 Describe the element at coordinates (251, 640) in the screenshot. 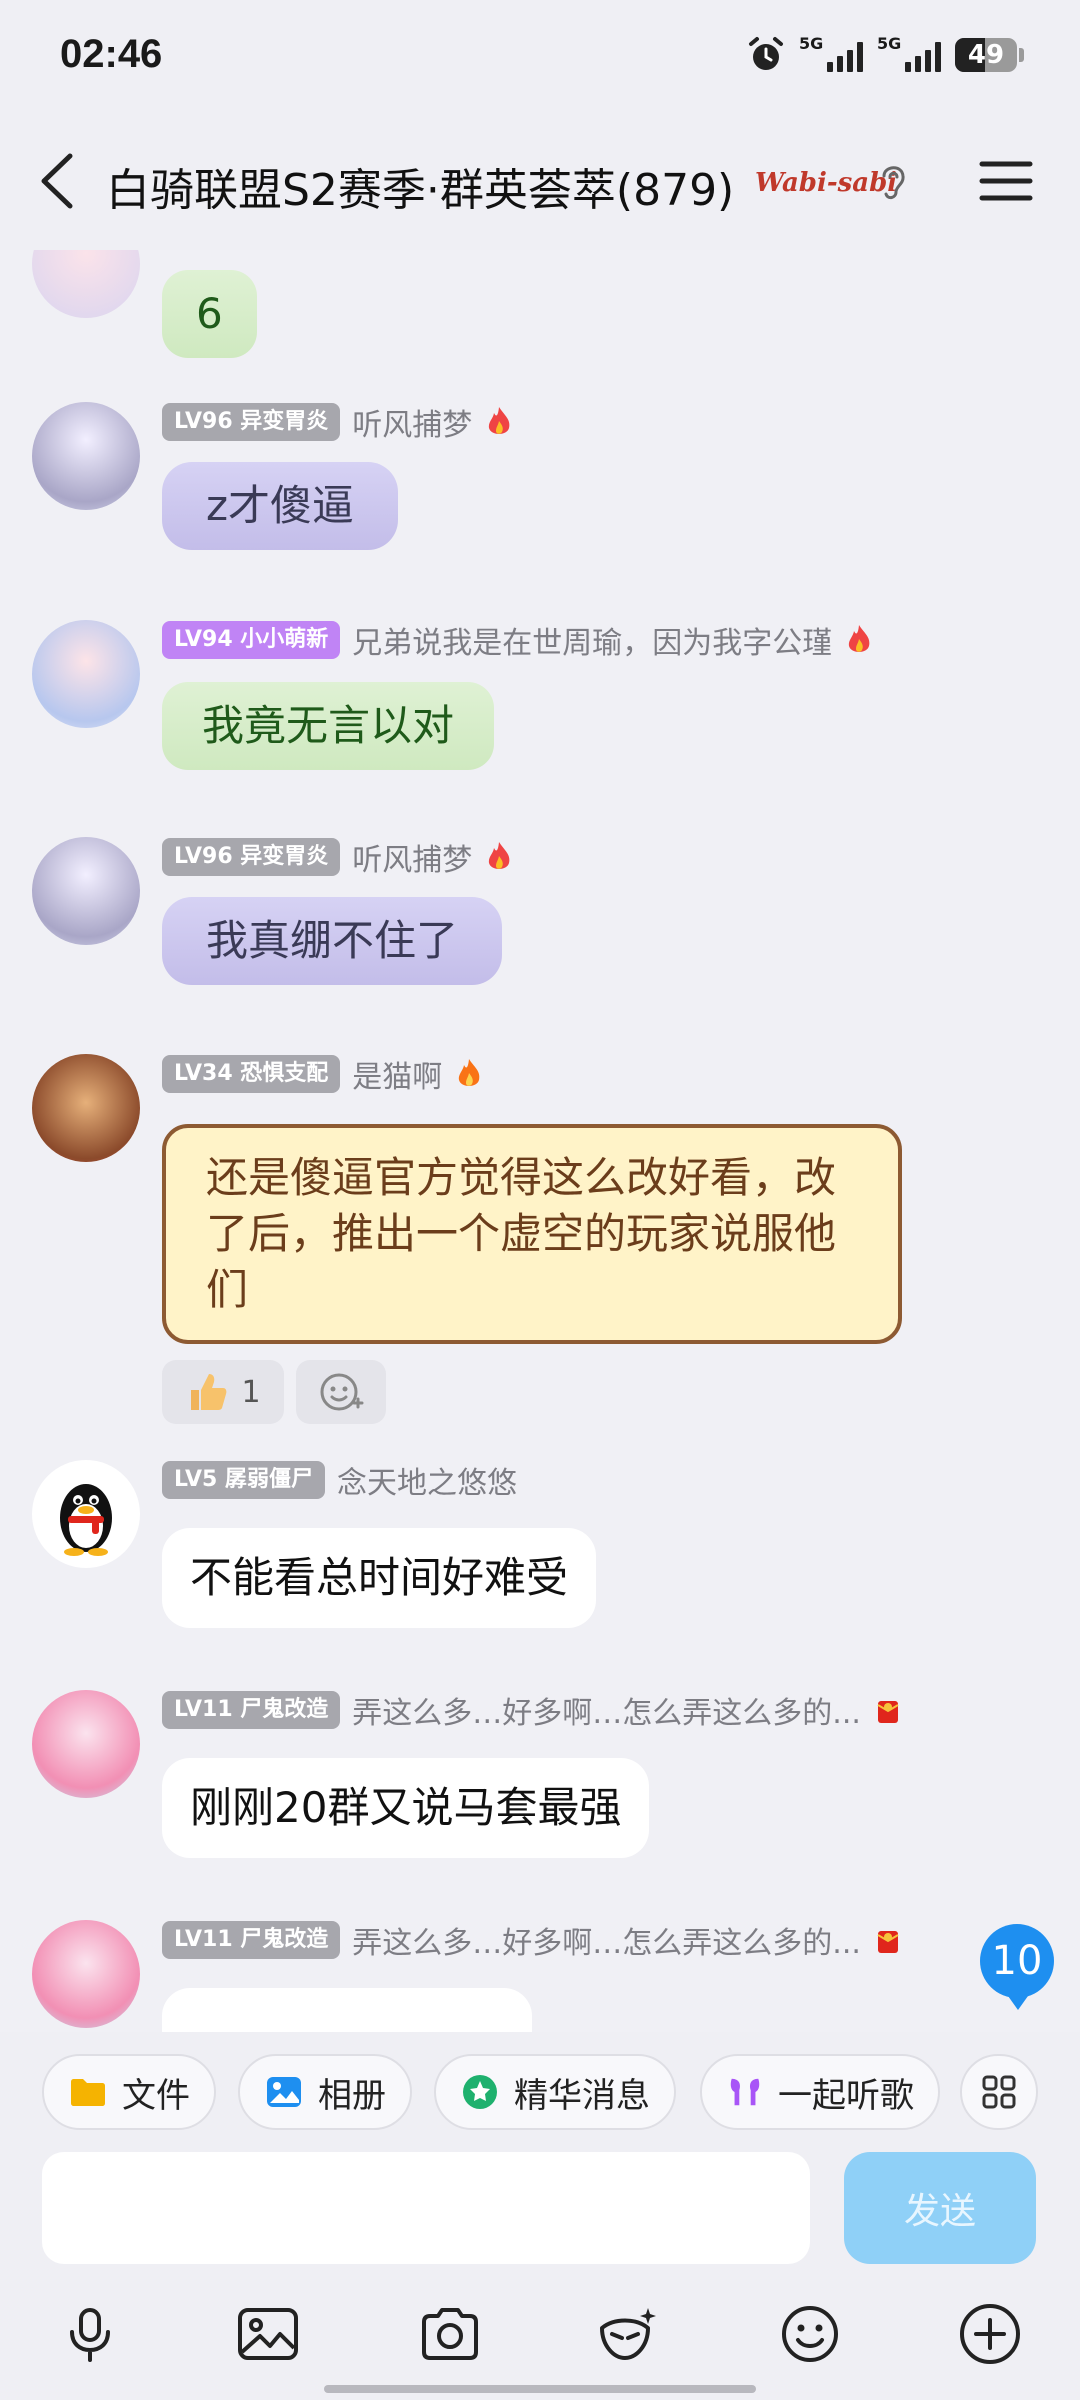

I see `level-badge: LV94 小小萌新` at that location.